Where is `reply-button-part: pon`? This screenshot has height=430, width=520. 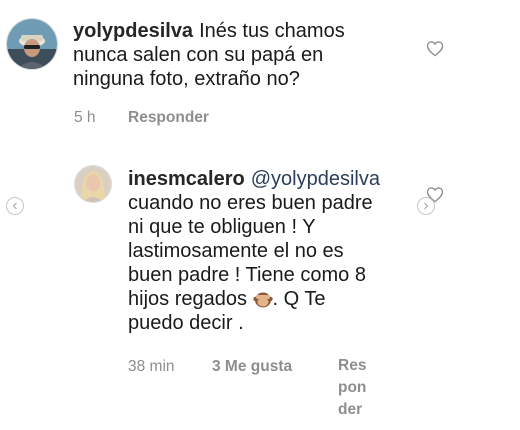 reply-button-part: pon is located at coordinates (352, 387).